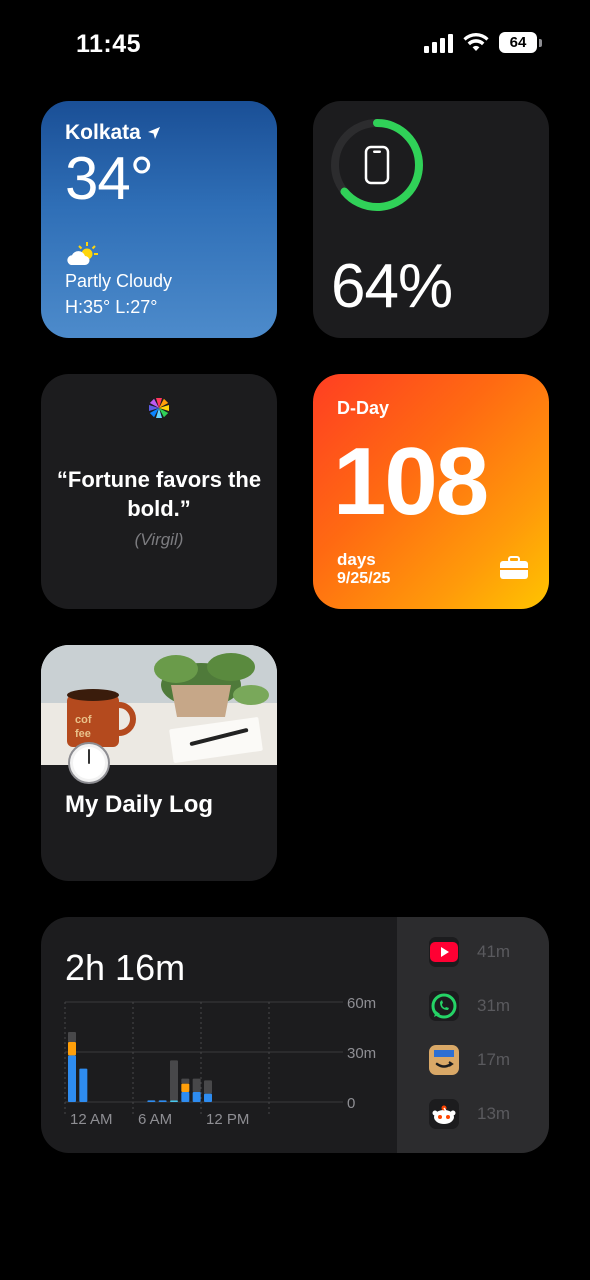 This screenshot has width=590, height=1280. Describe the element at coordinates (103, 132) in the screenshot. I see `city-name: Kolkata` at that location.